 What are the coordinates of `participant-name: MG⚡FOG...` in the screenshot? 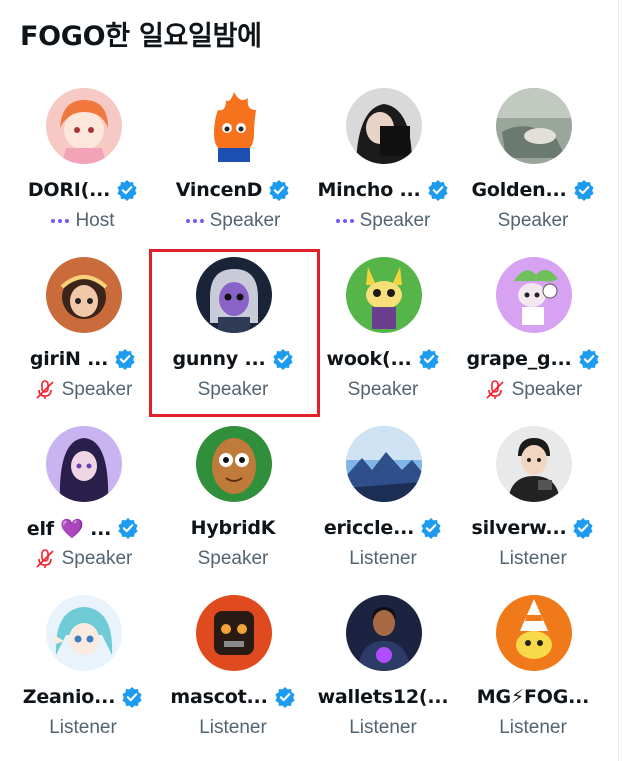 It's located at (533, 697).